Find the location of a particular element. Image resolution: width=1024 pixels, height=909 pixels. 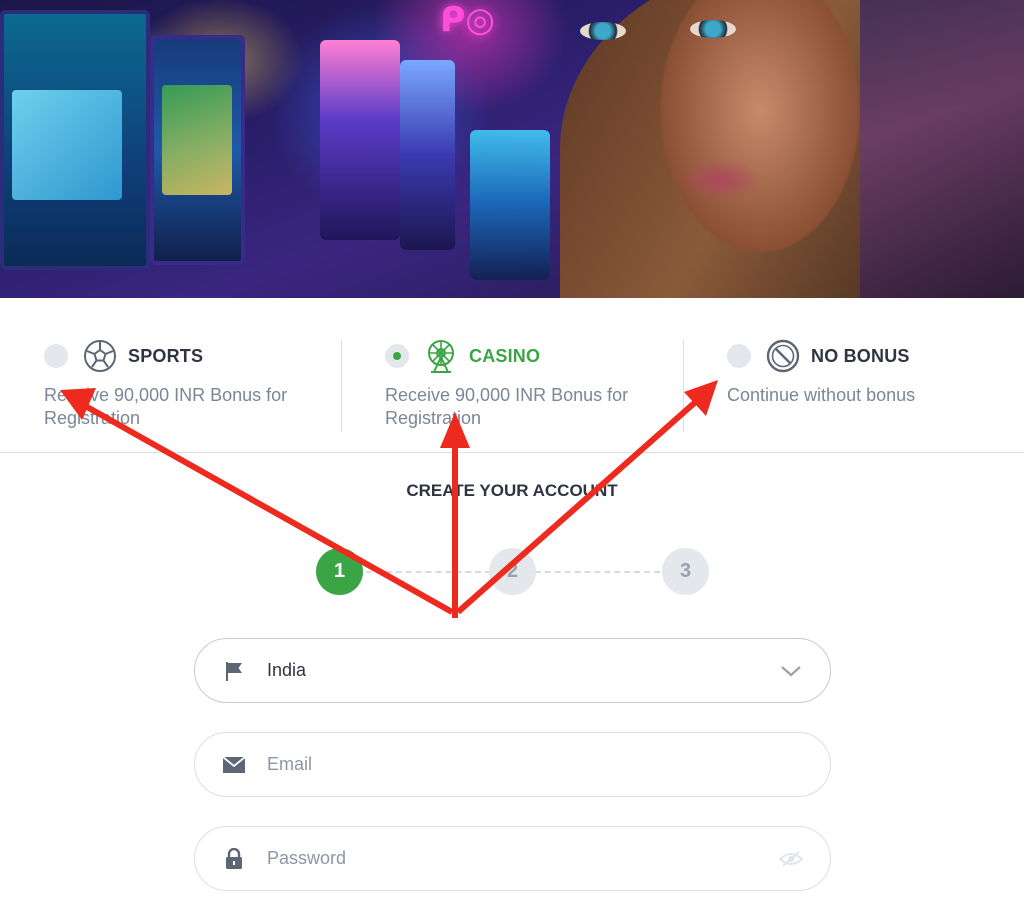

lock-icon is located at coordinates (234, 859).